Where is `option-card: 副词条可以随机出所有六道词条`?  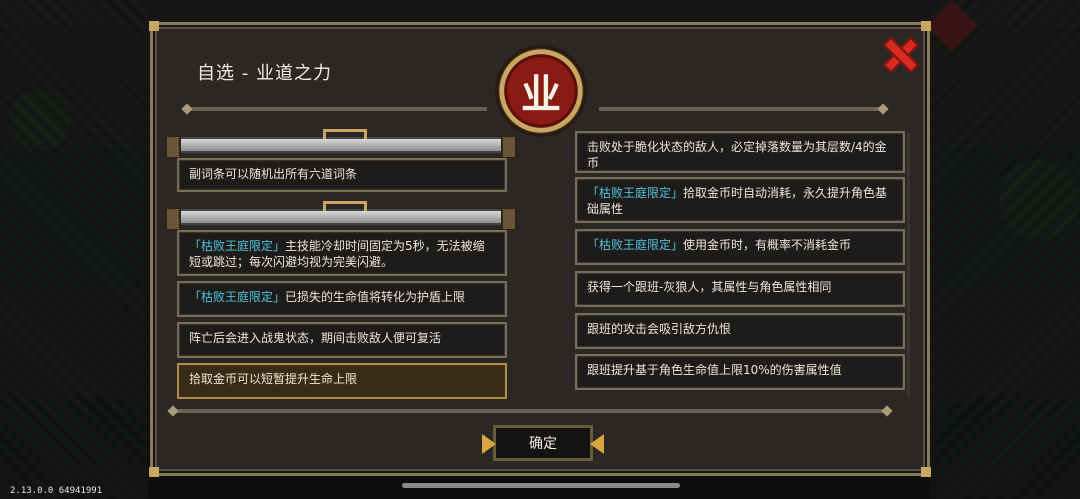 option-card: 副词条可以随机出所有六道词条 is located at coordinates (342, 175).